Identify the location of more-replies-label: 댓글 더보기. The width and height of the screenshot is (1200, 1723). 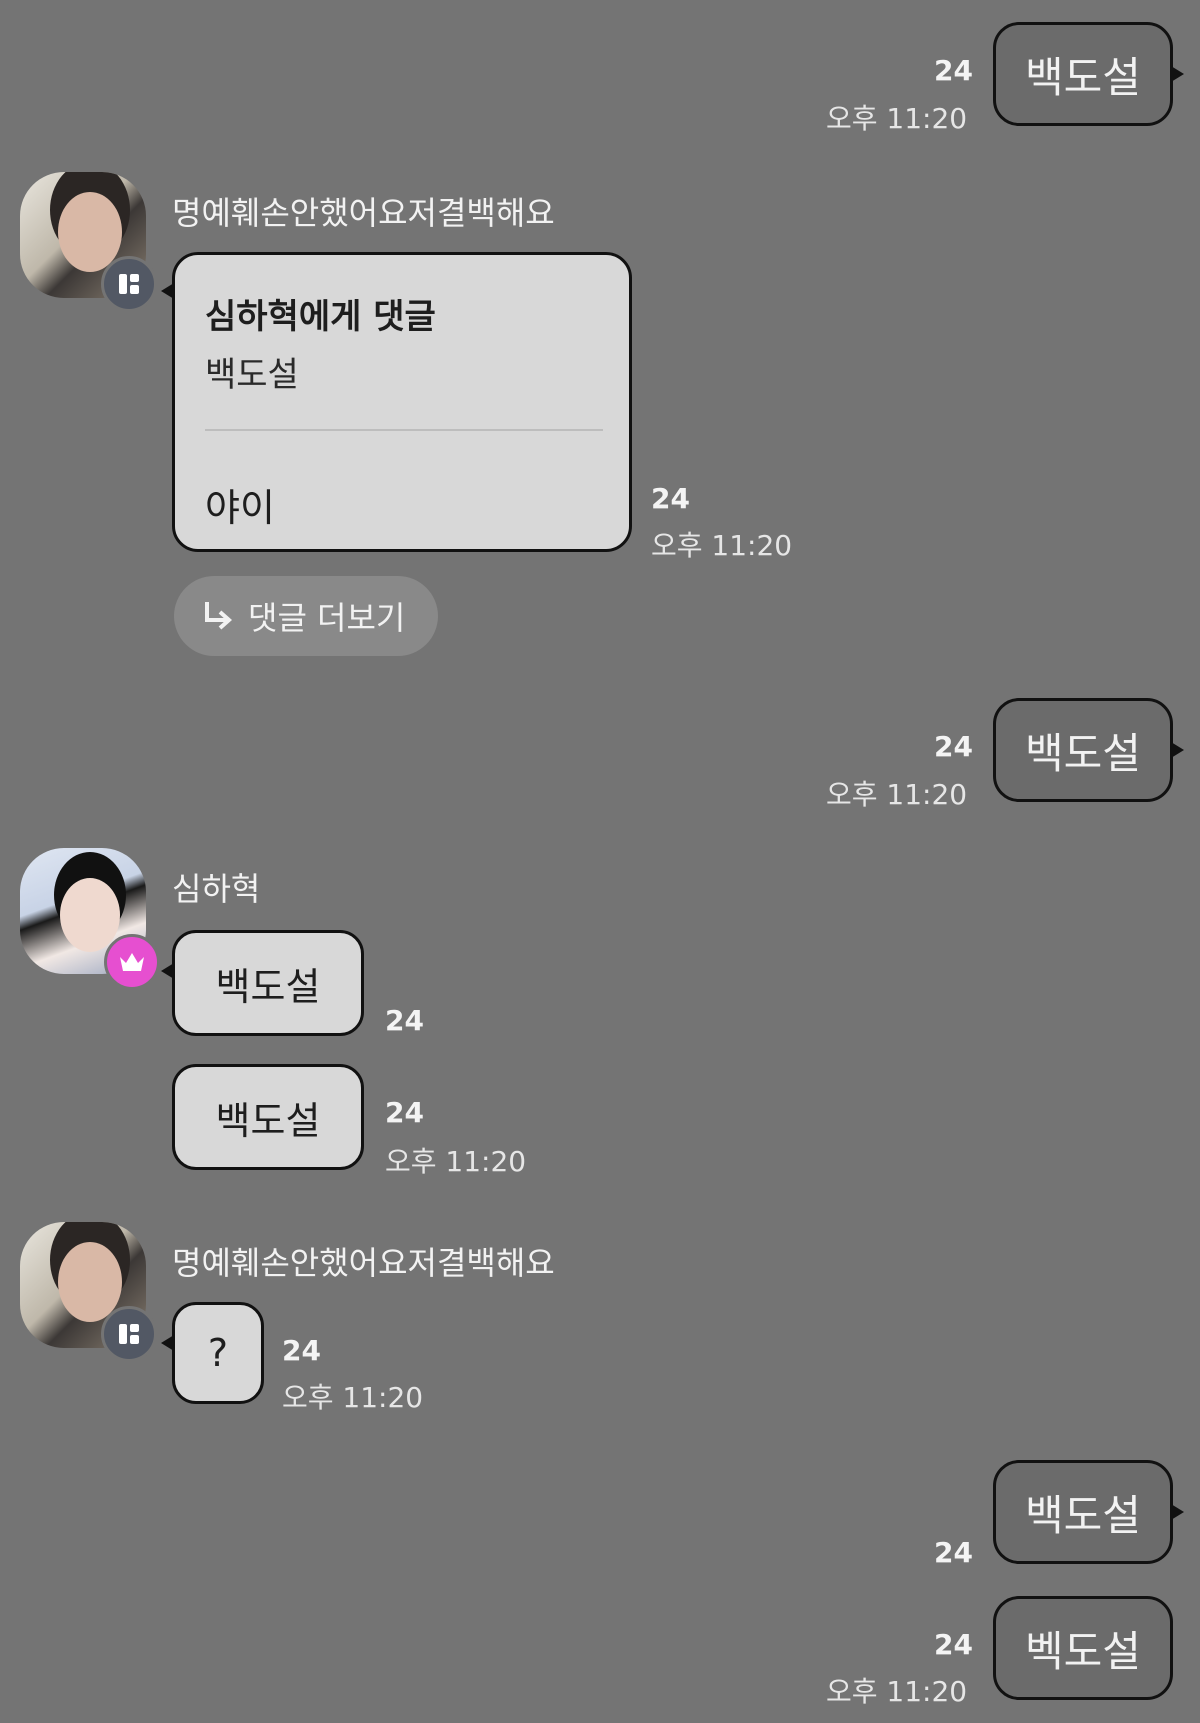
(327, 618).